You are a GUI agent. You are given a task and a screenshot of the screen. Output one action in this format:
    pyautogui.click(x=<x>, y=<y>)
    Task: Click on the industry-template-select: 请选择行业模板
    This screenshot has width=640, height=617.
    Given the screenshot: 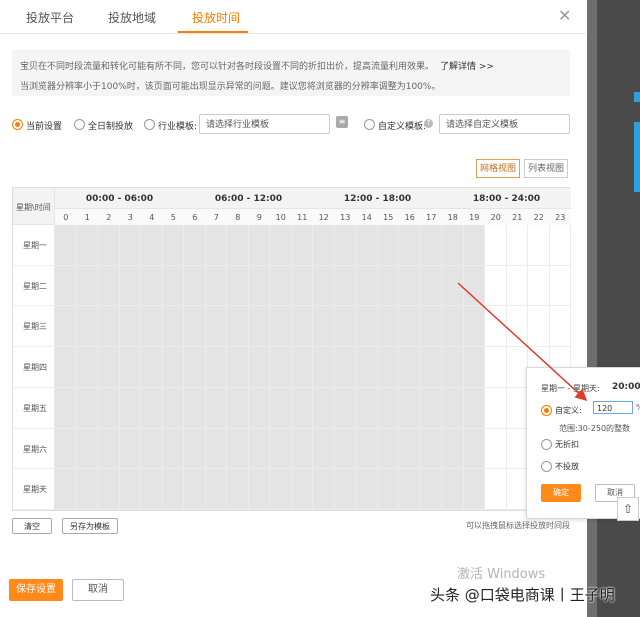 What is the action you would take?
    pyautogui.click(x=264, y=124)
    